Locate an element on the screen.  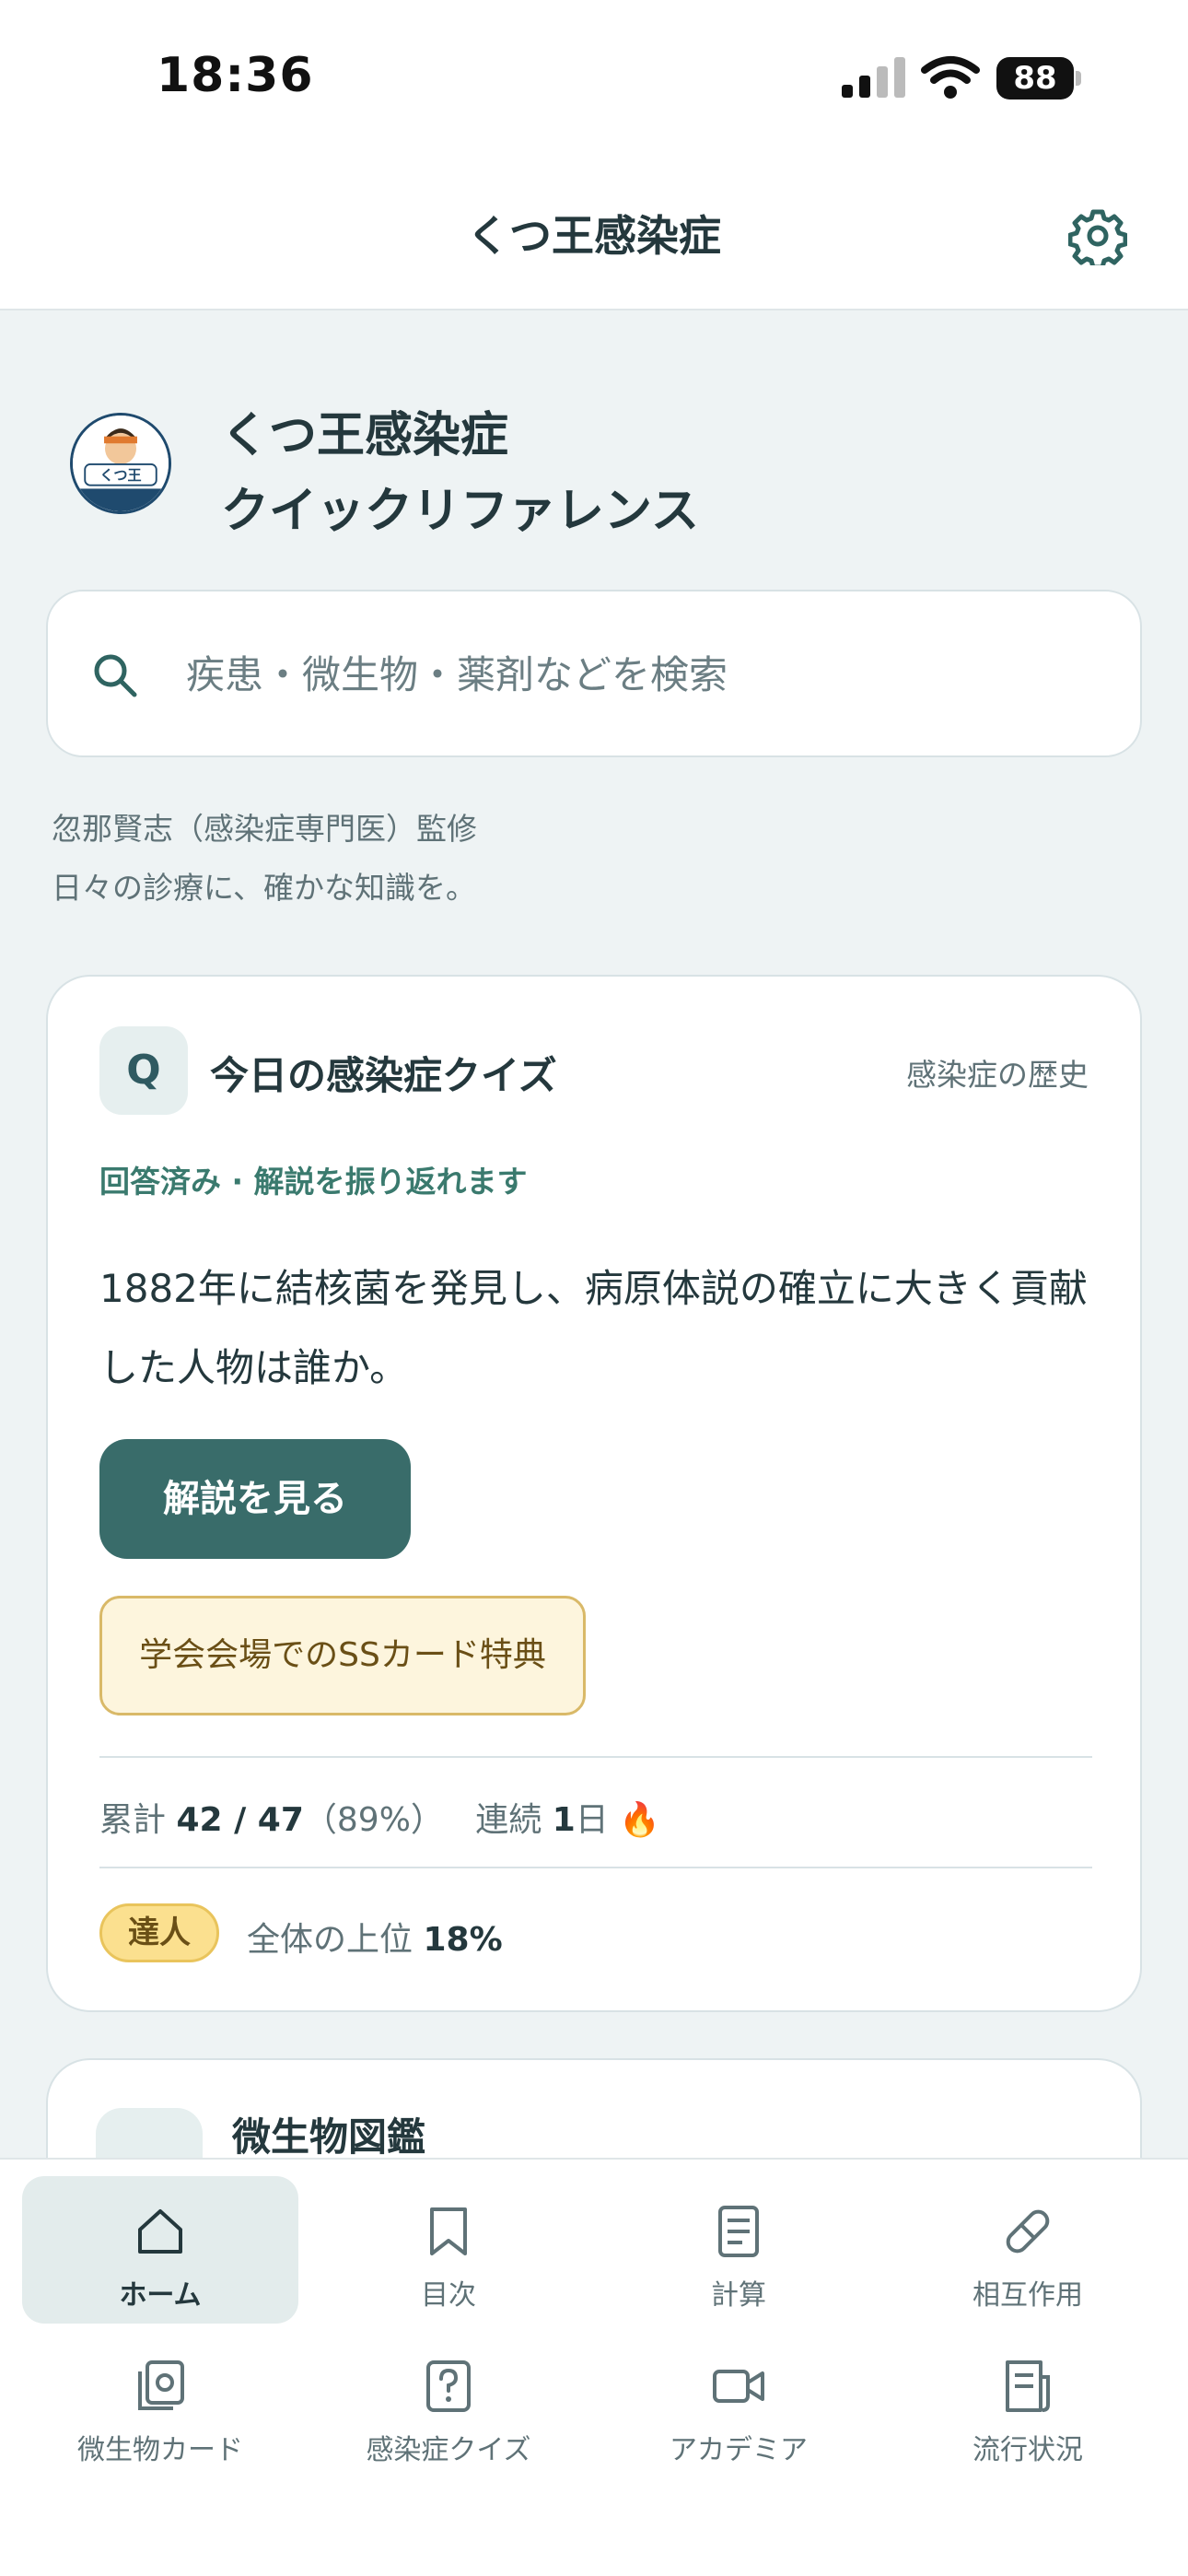
page-title: くつ王感染症 is located at coordinates (594, 236).